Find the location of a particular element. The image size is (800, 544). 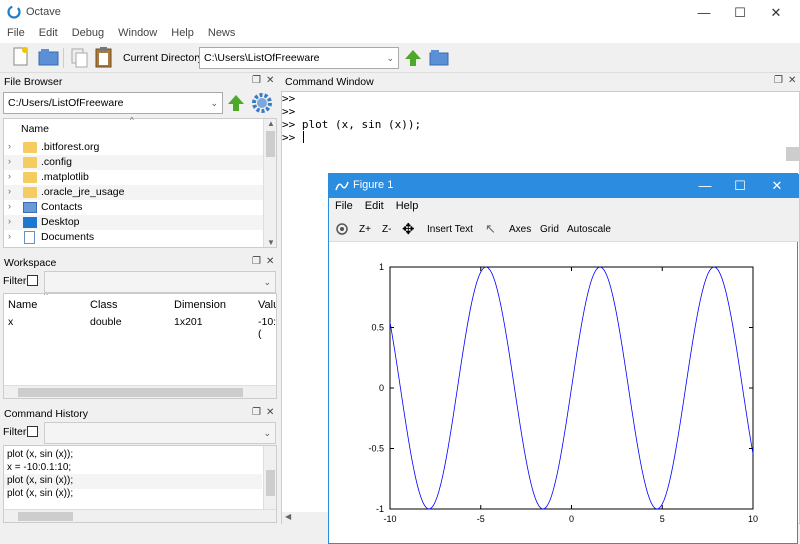

menu-news: News is located at coordinates (222, 32).